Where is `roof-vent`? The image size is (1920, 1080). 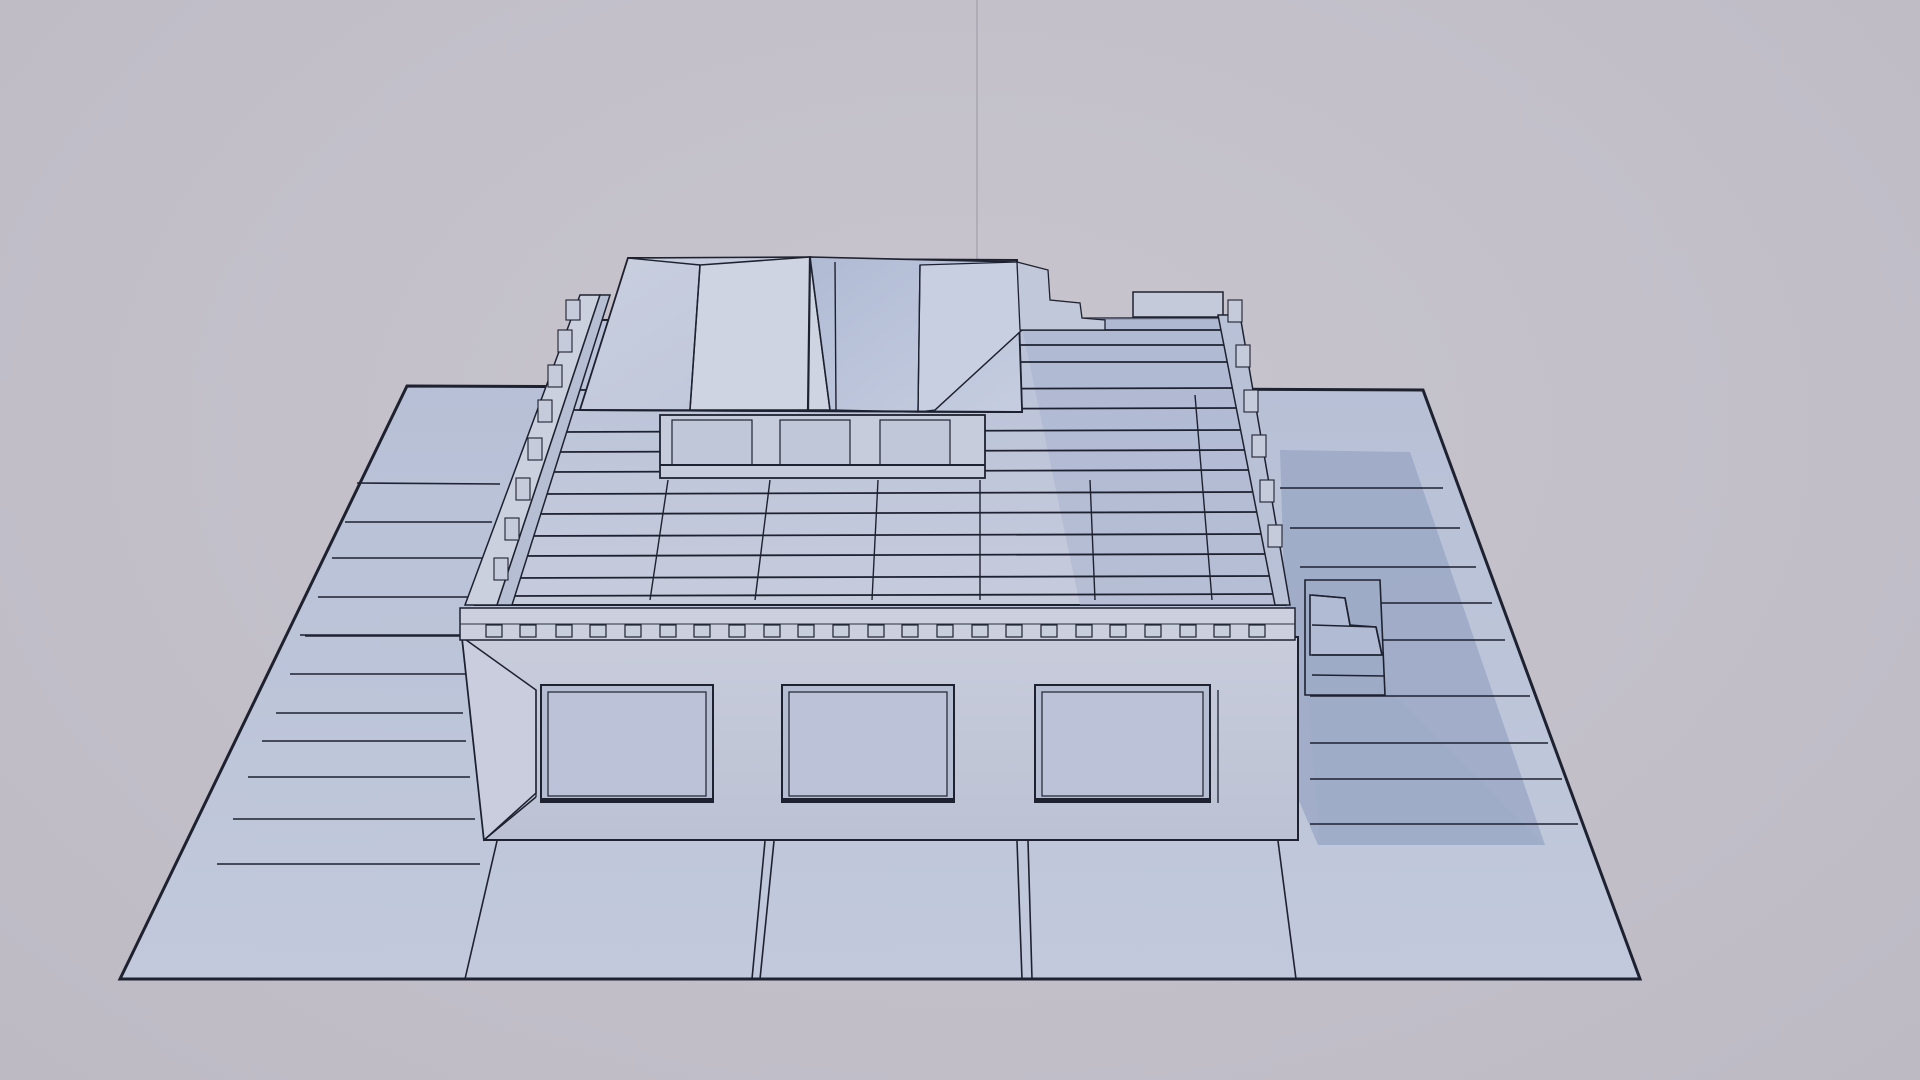
roof-vent is located at coordinates (1178, 304).